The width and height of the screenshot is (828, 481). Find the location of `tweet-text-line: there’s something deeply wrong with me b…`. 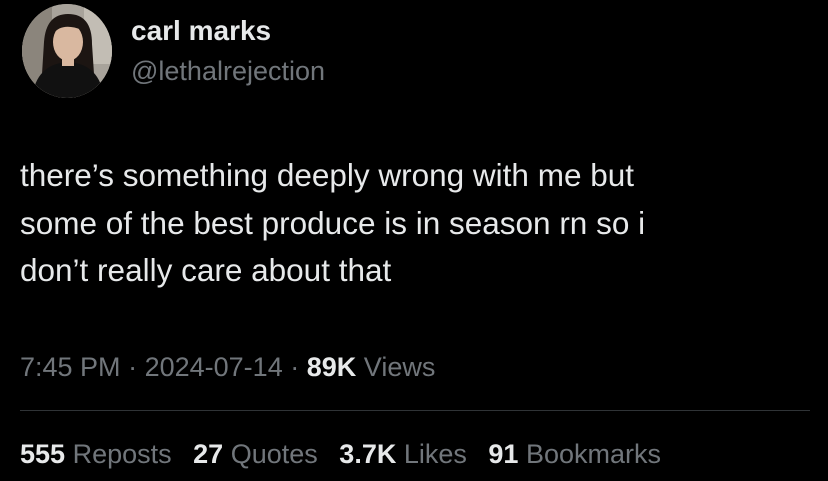

tweet-text-line: there’s something deeply wrong with me b… is located at coordinates (327, 175).